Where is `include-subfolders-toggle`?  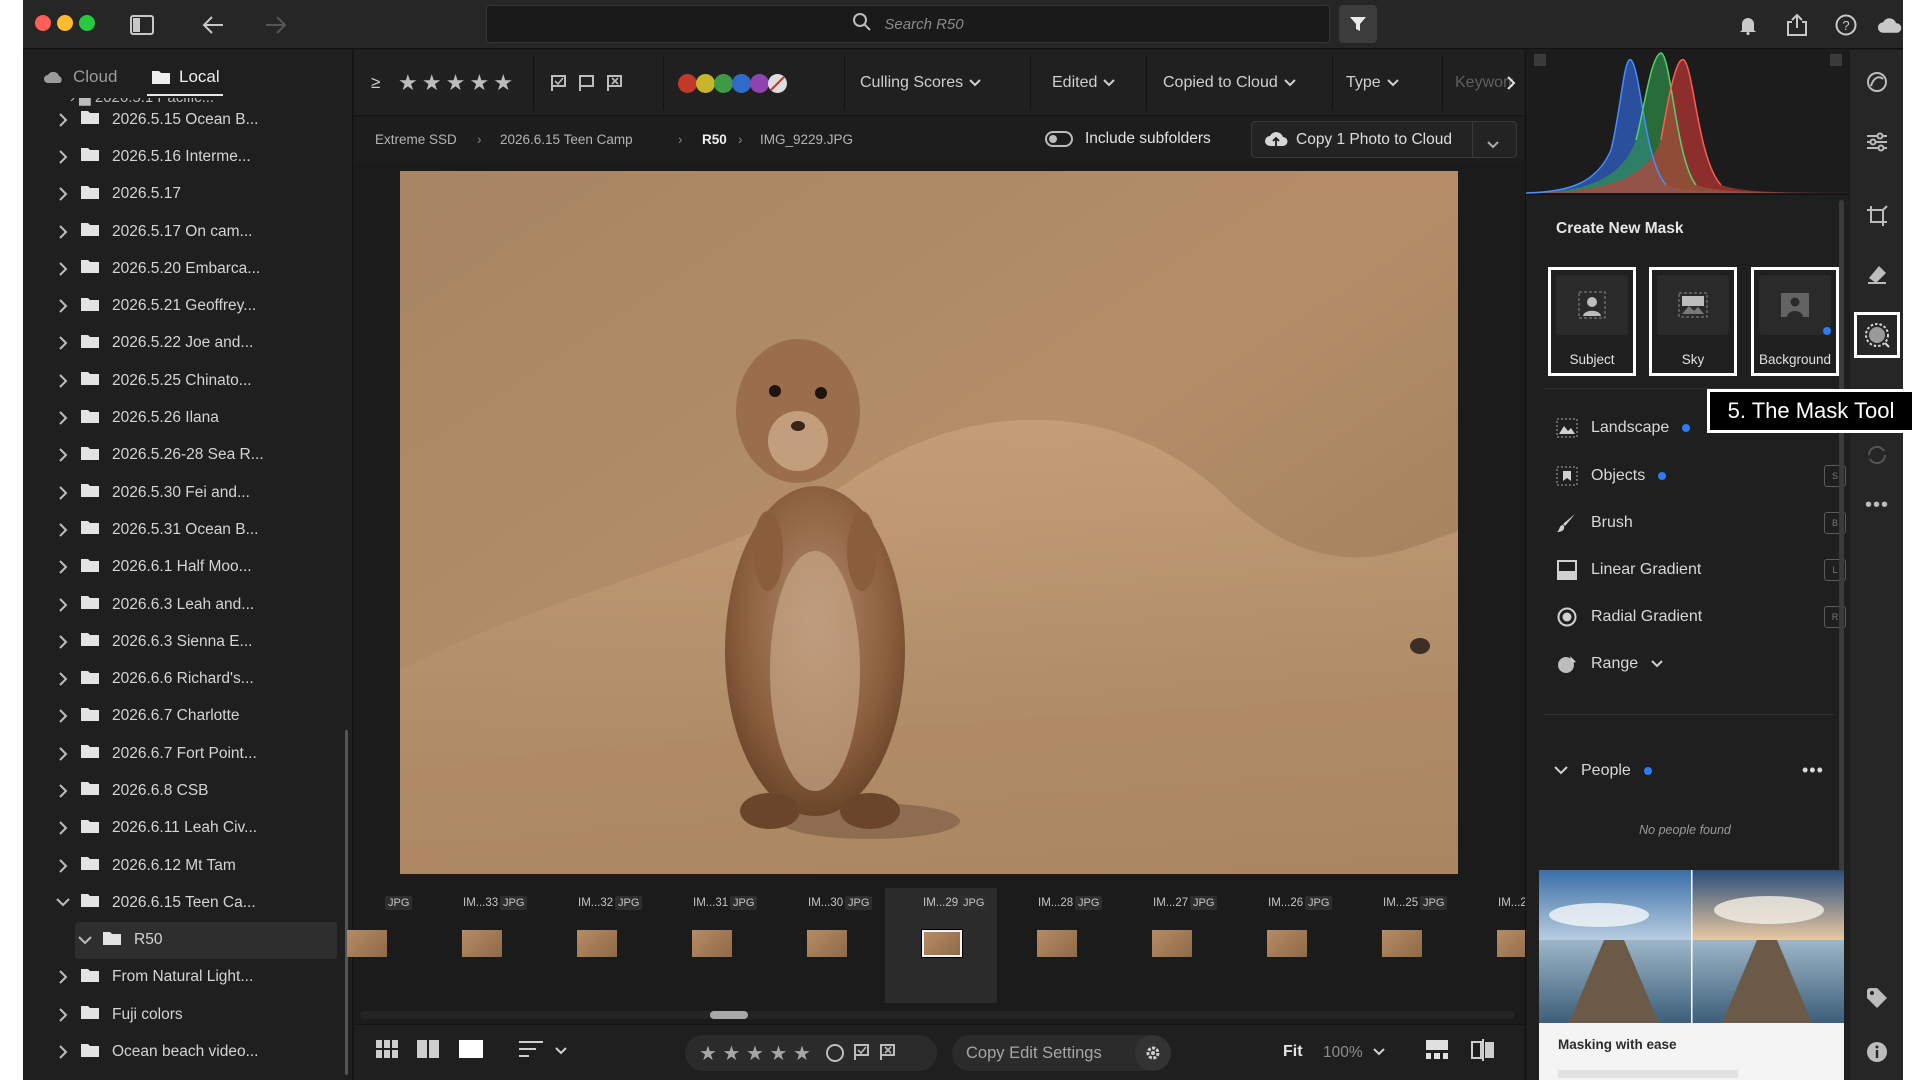 include-subfolders-toggle is located at coordinates (1059, 139).